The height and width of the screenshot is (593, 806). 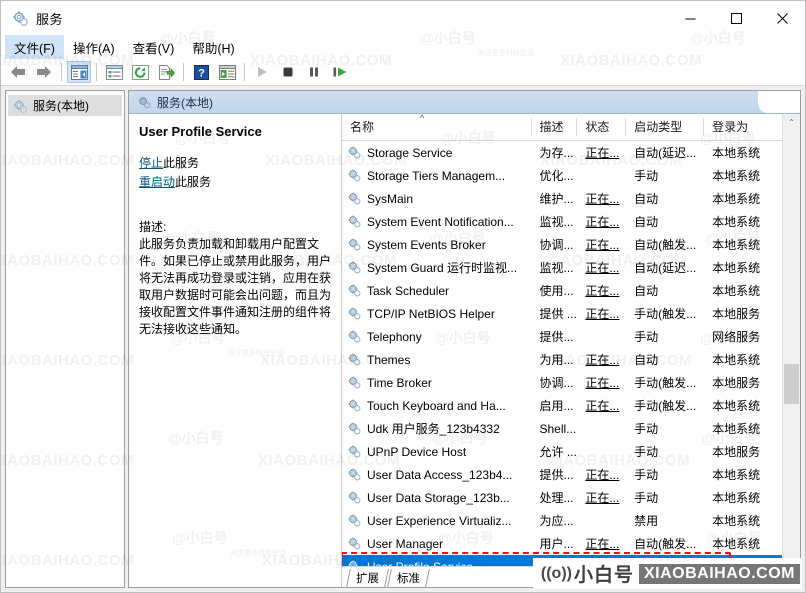 I want to click on vertical-scrollbar: ⌃ ⌄, so click(x=791, y=350).